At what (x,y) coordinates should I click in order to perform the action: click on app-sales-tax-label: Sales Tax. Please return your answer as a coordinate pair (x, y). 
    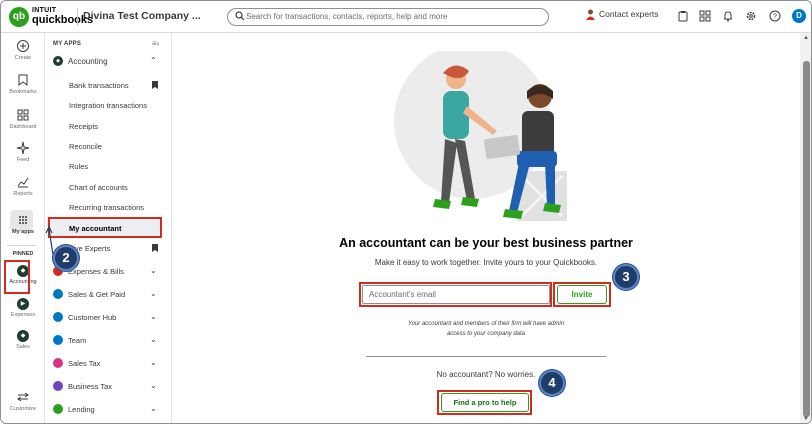
    Looking at the image, I should click on (84, 363).